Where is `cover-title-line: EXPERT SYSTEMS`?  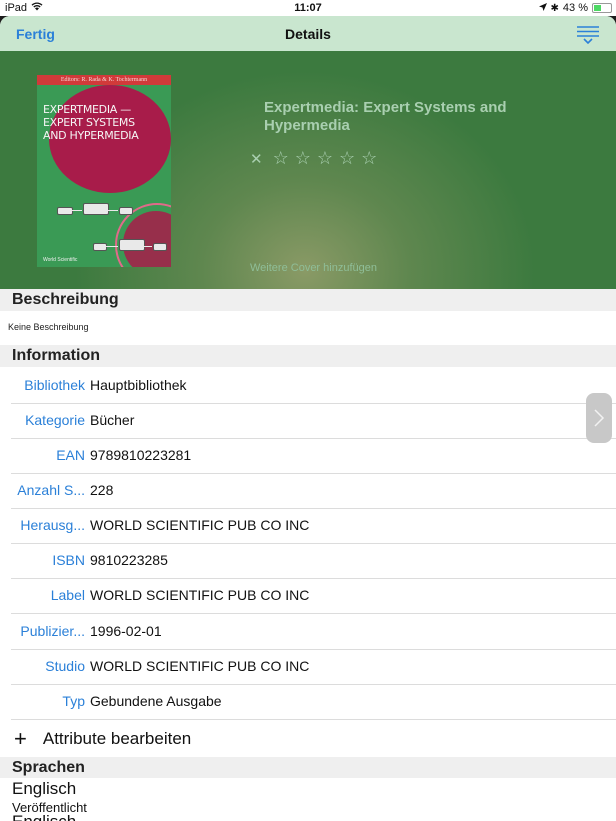 cover-title-line: EXPERT SYSTEMS is located at coordinates (89, 122).